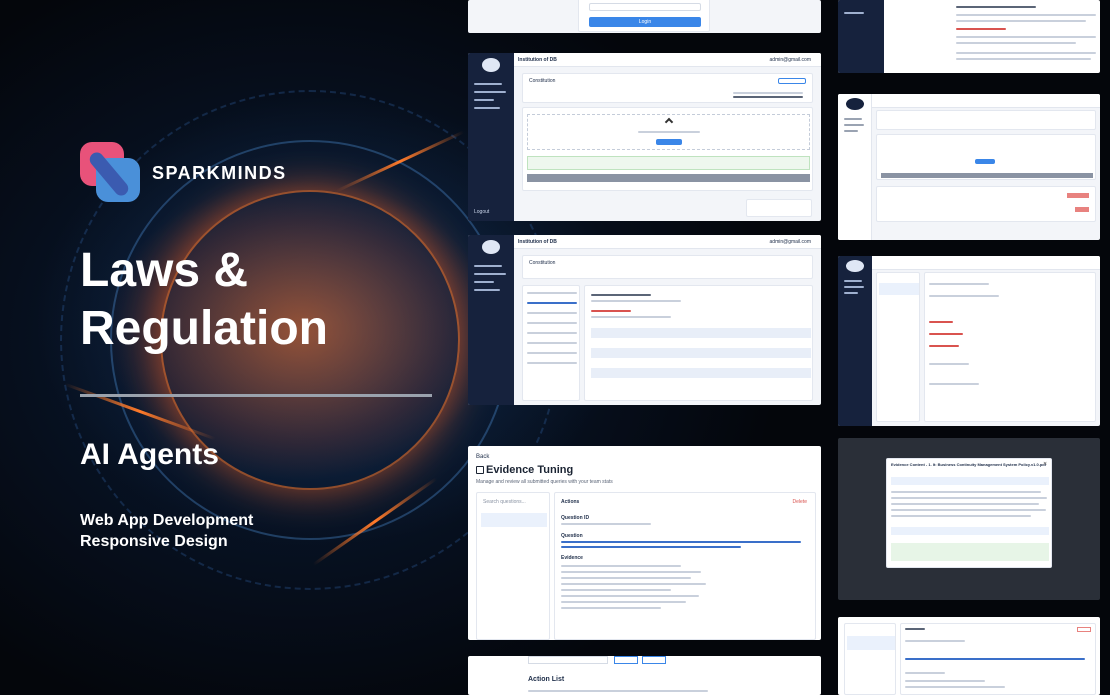 Image resolution: width=1110 pixels, height=695 pixels. I want to click on upload-panel, so click(986, 157).